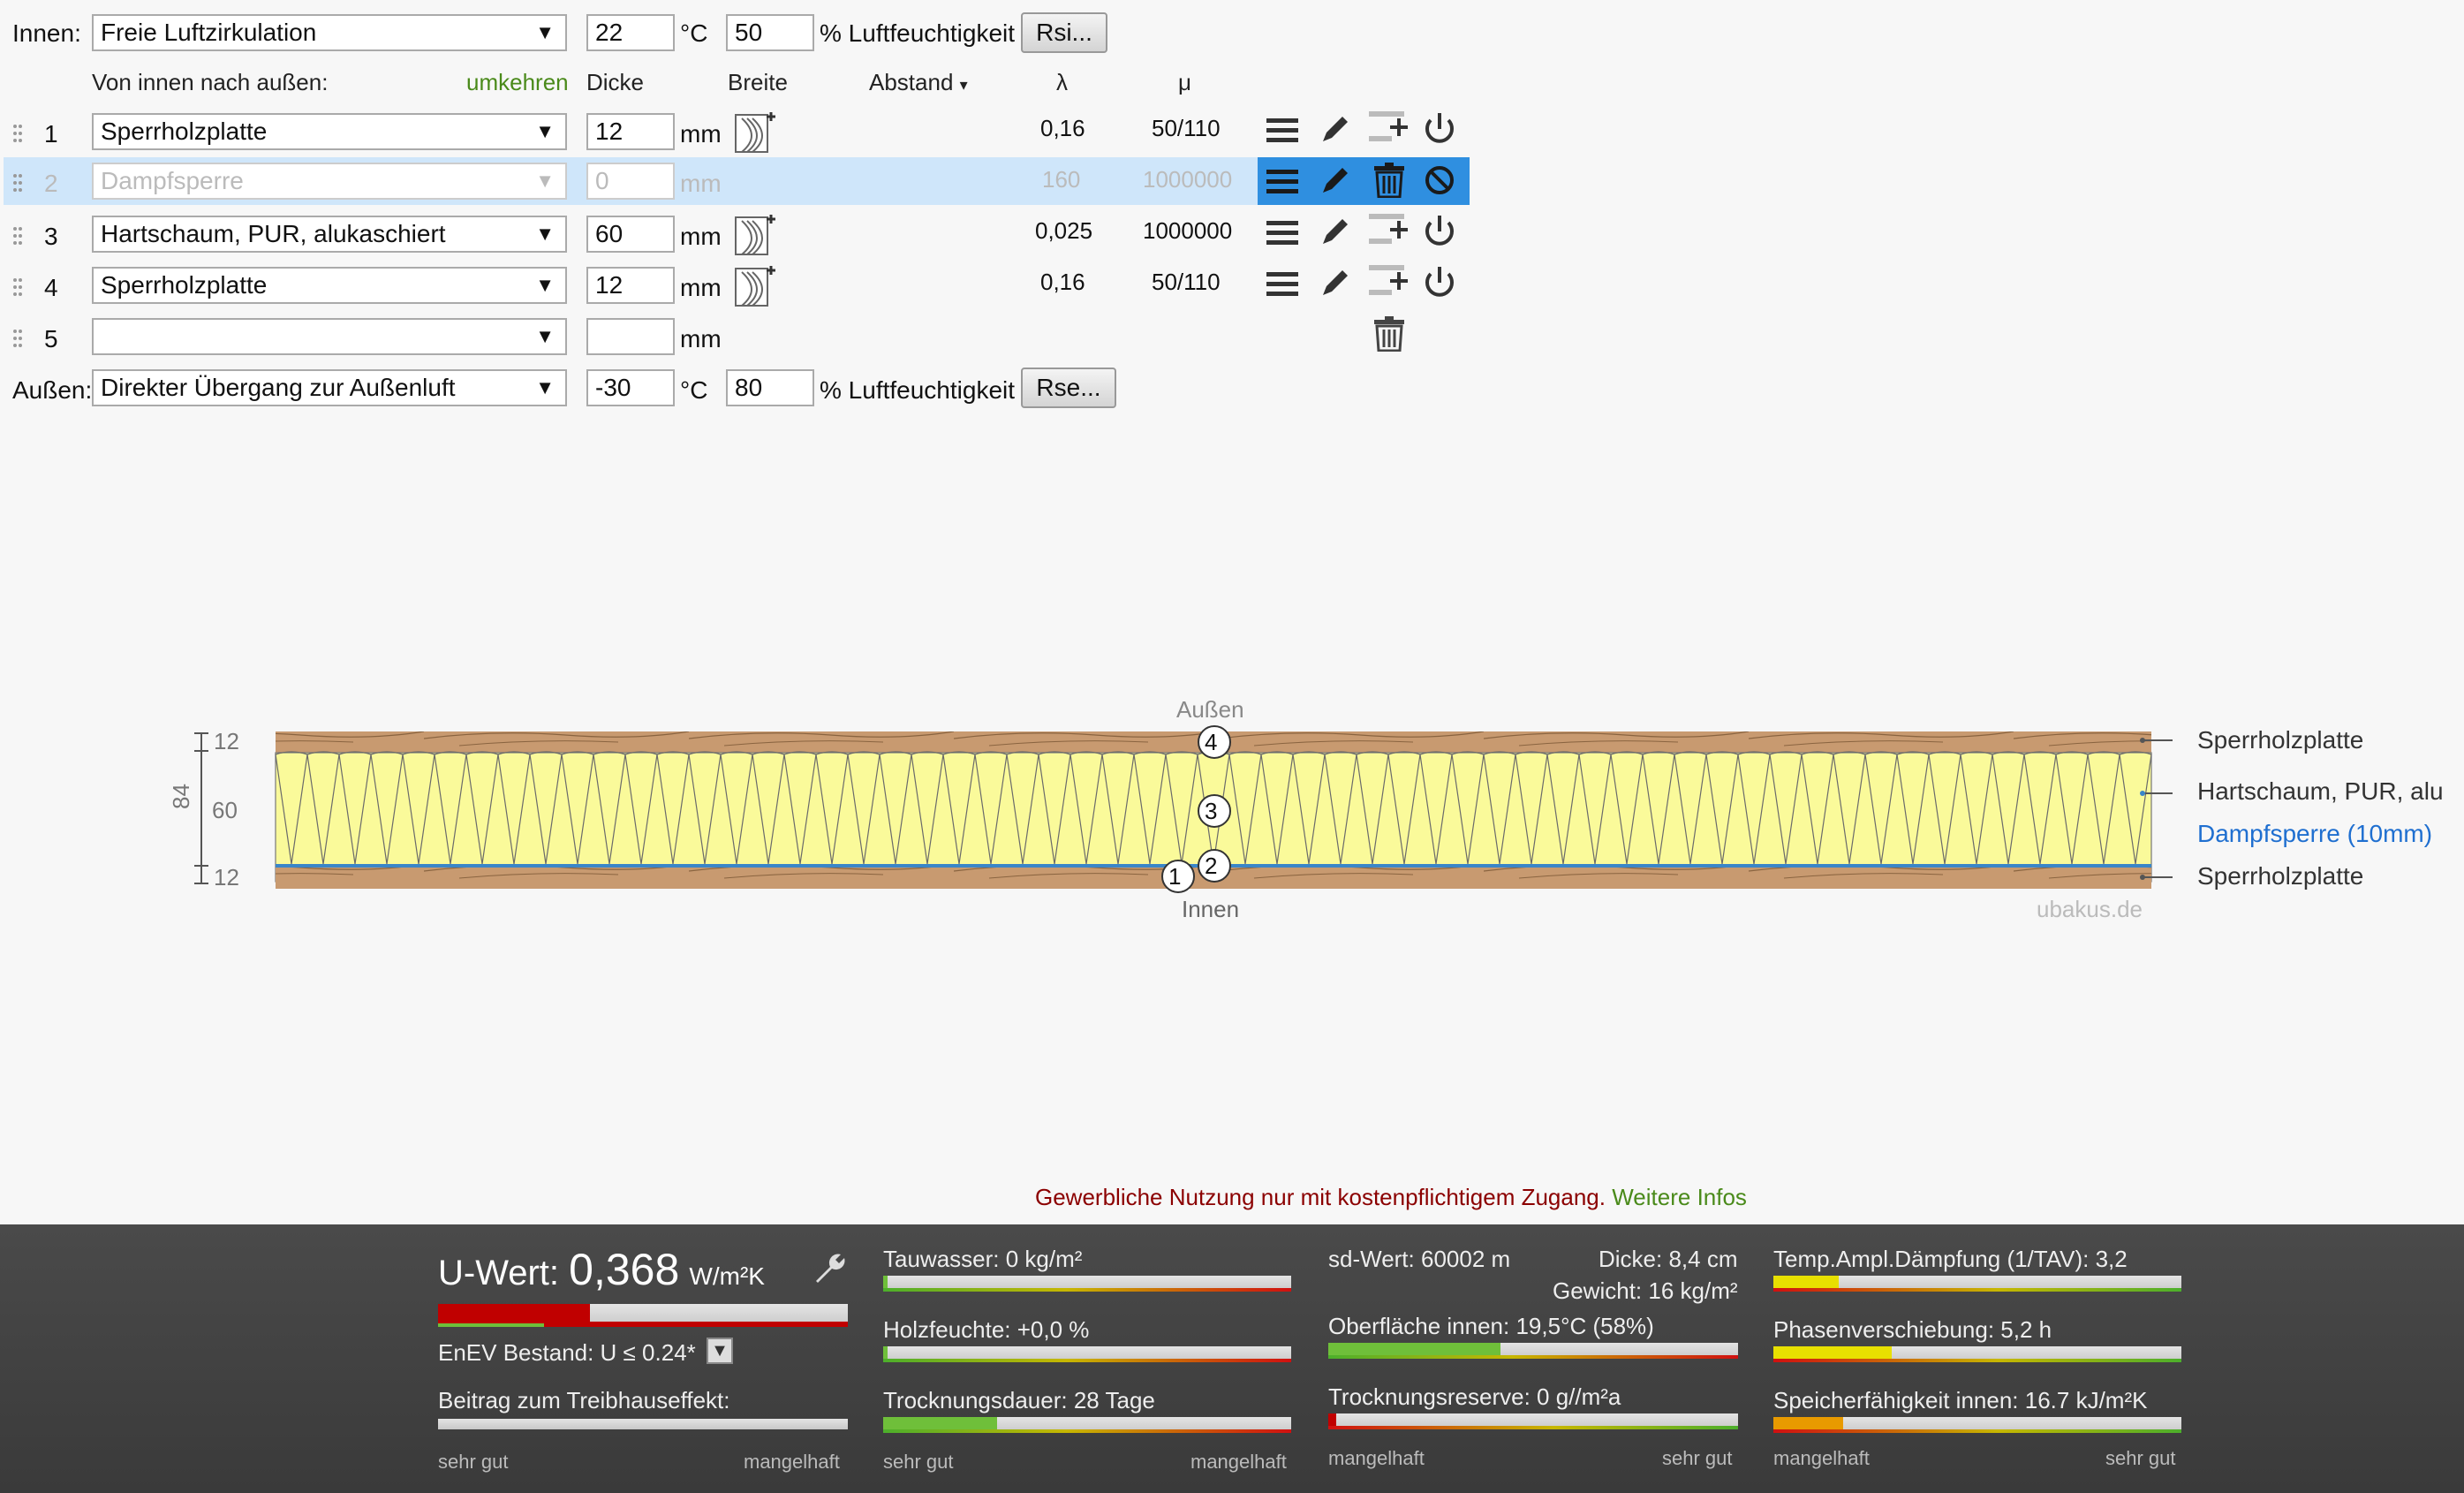 The height and width of the screenshot is (1493, 2464). Describe the element at coordinates (51, 236) in the screenshot. I see `layer-number: 3` at that location.